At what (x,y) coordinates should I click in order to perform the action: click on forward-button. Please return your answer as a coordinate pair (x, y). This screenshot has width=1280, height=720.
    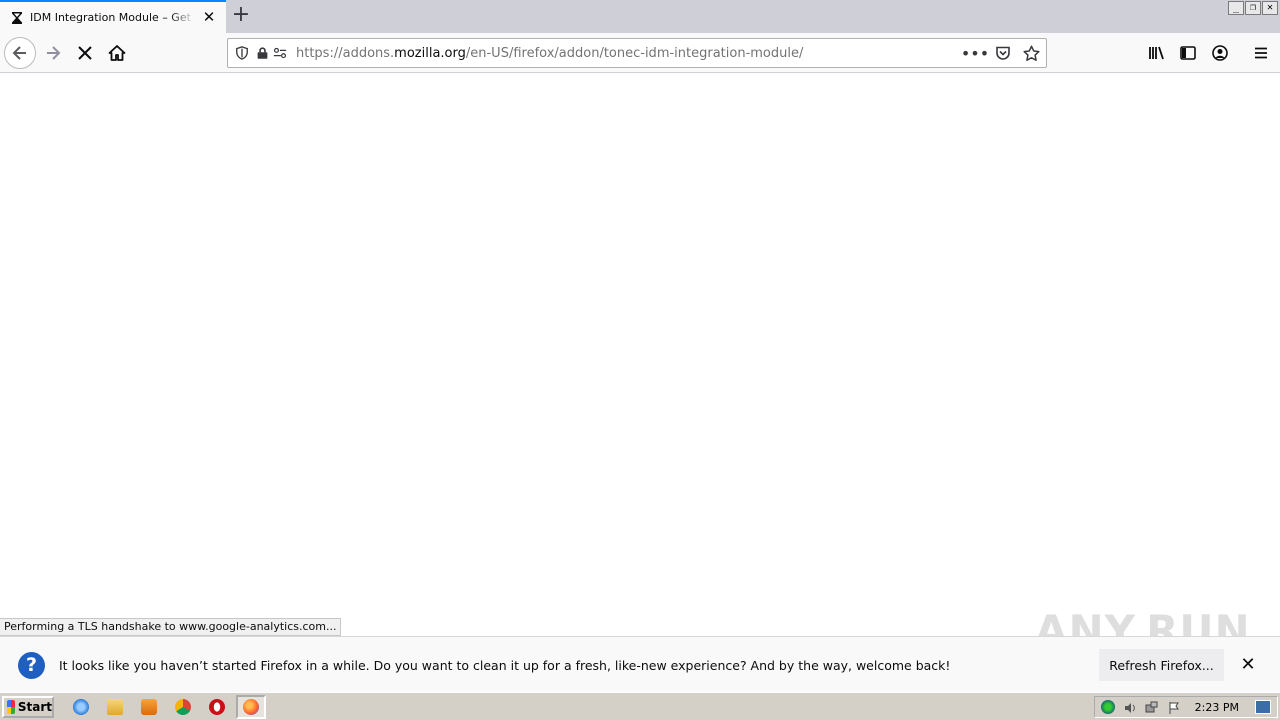
    Looking at the image, I should click on (53, 53).